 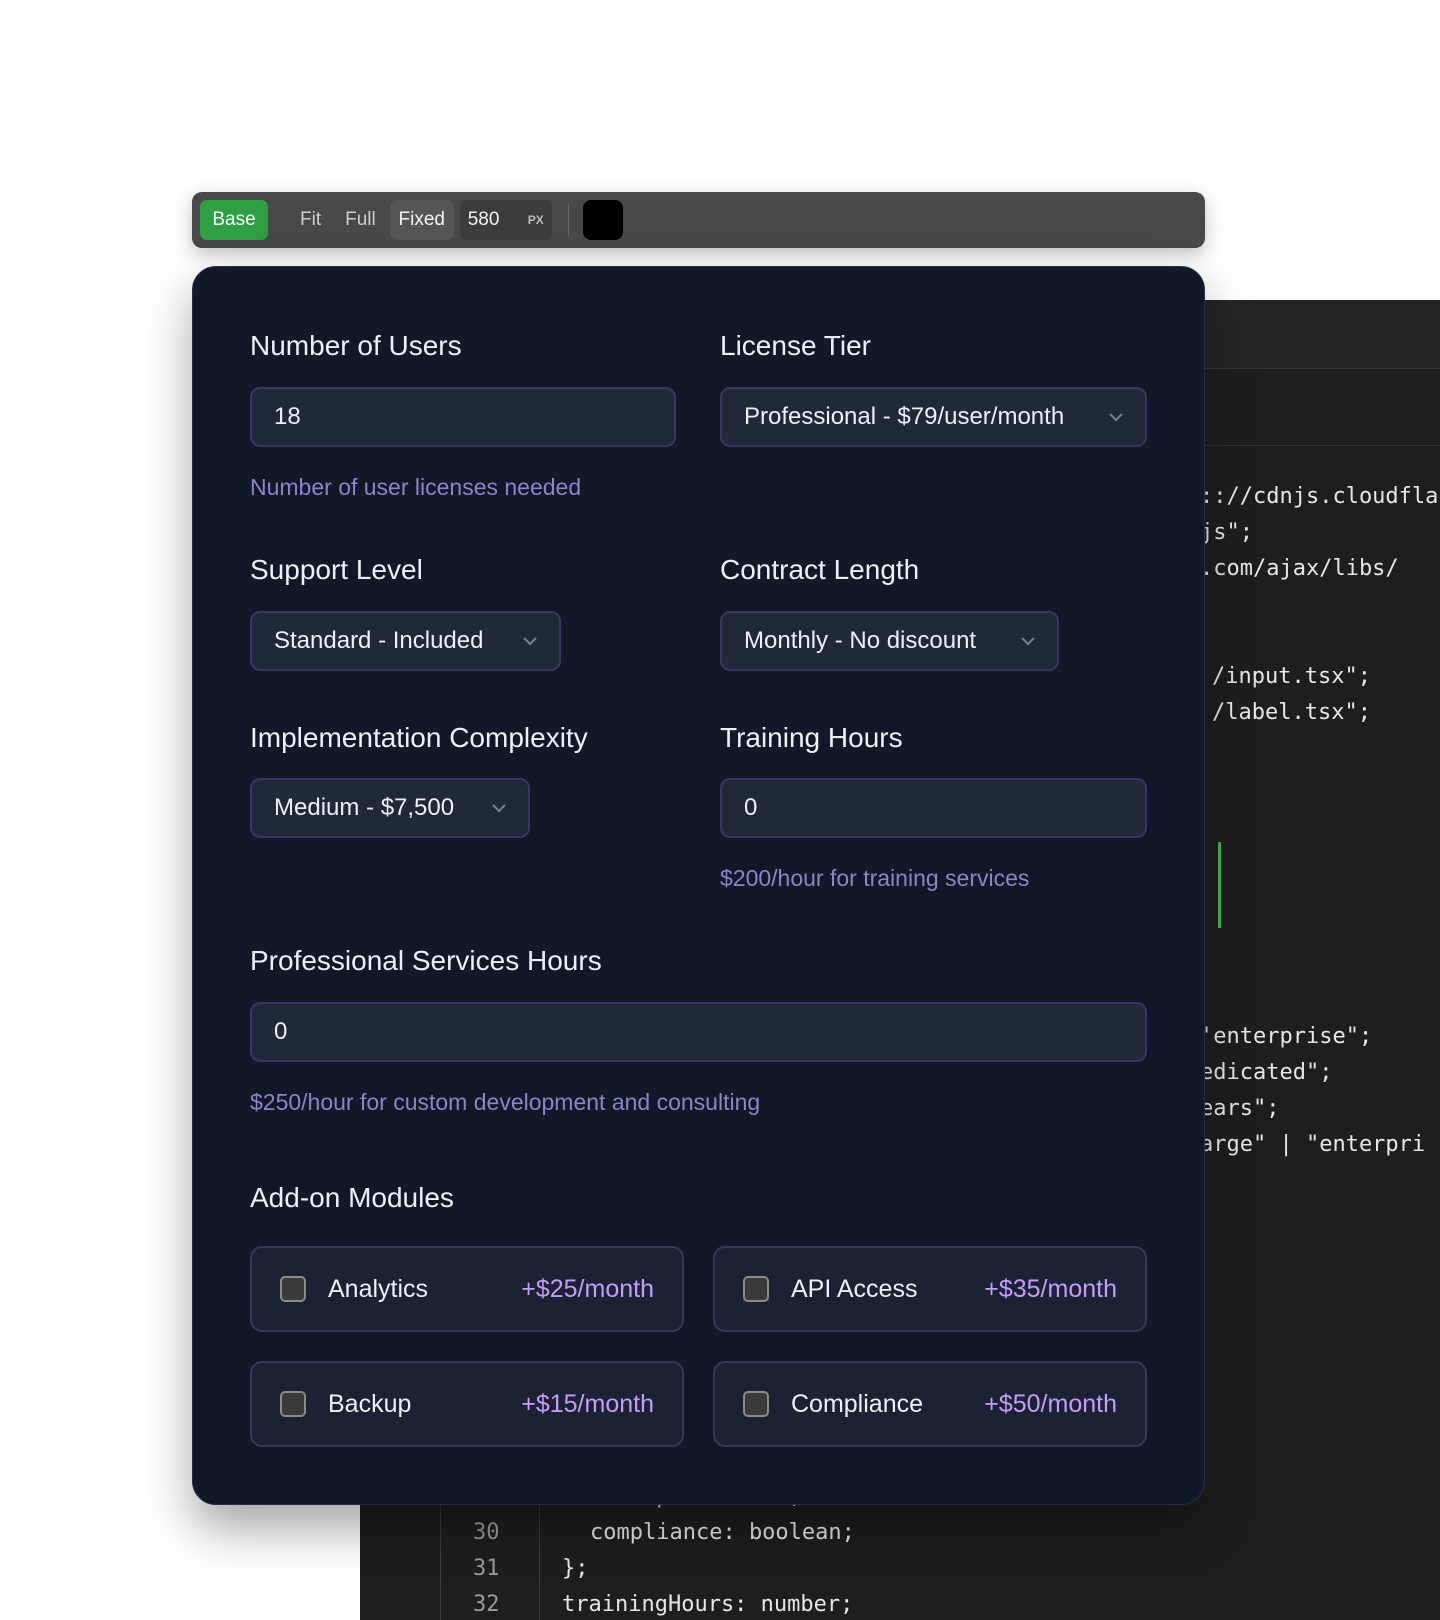 I want to click on implementation-label: Implementation Complexity, so click(x=419, y=737).